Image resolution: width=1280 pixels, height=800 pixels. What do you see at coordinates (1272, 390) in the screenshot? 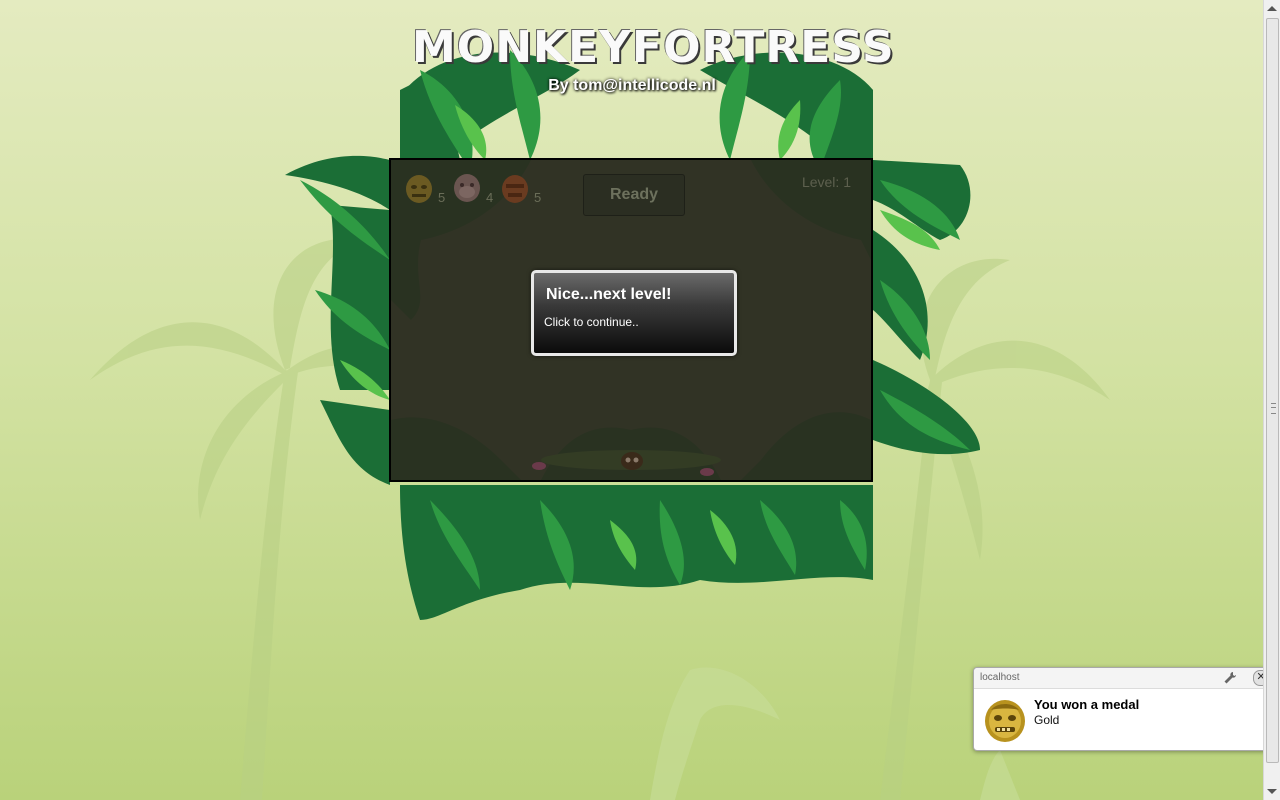
I see `scrollbar-thumb` at bounding box center [1272, 390].